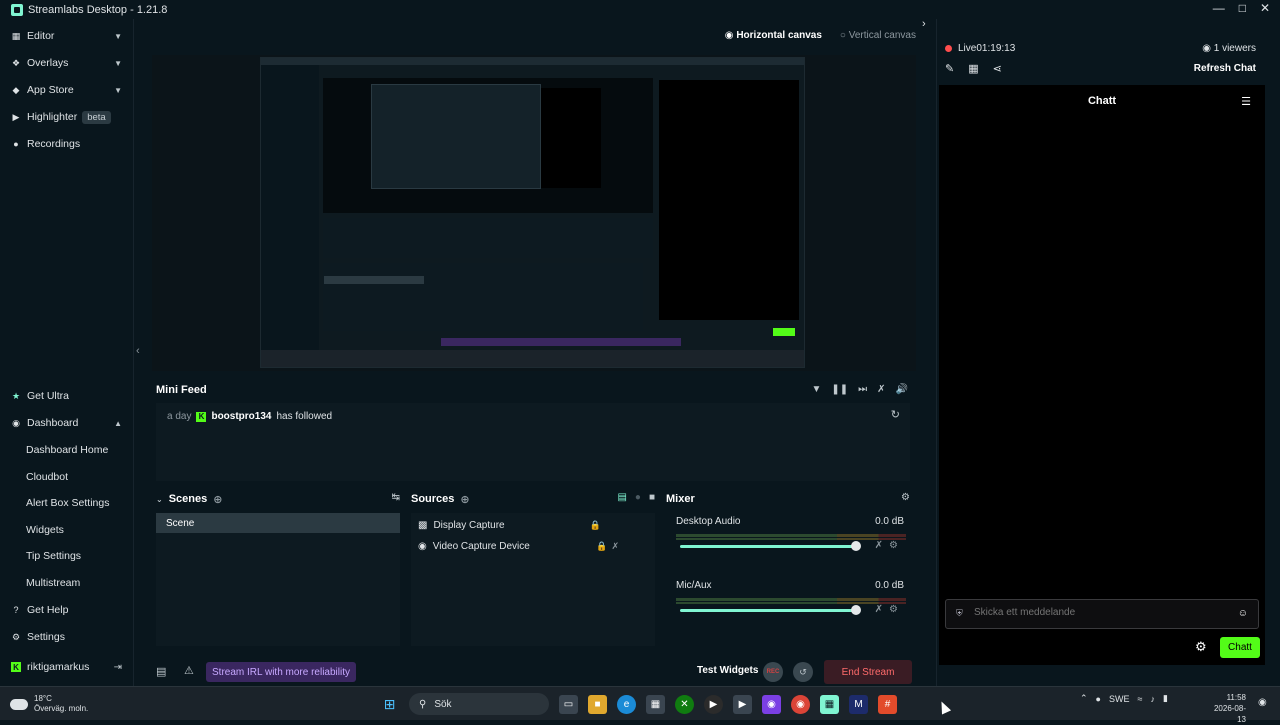 The width and height of the screenshot is (1280, 725). What do you see at coordinates (597, 525) in the screenshot?
I see `lock-icon: 🔒` at bounding box center [597, 525].